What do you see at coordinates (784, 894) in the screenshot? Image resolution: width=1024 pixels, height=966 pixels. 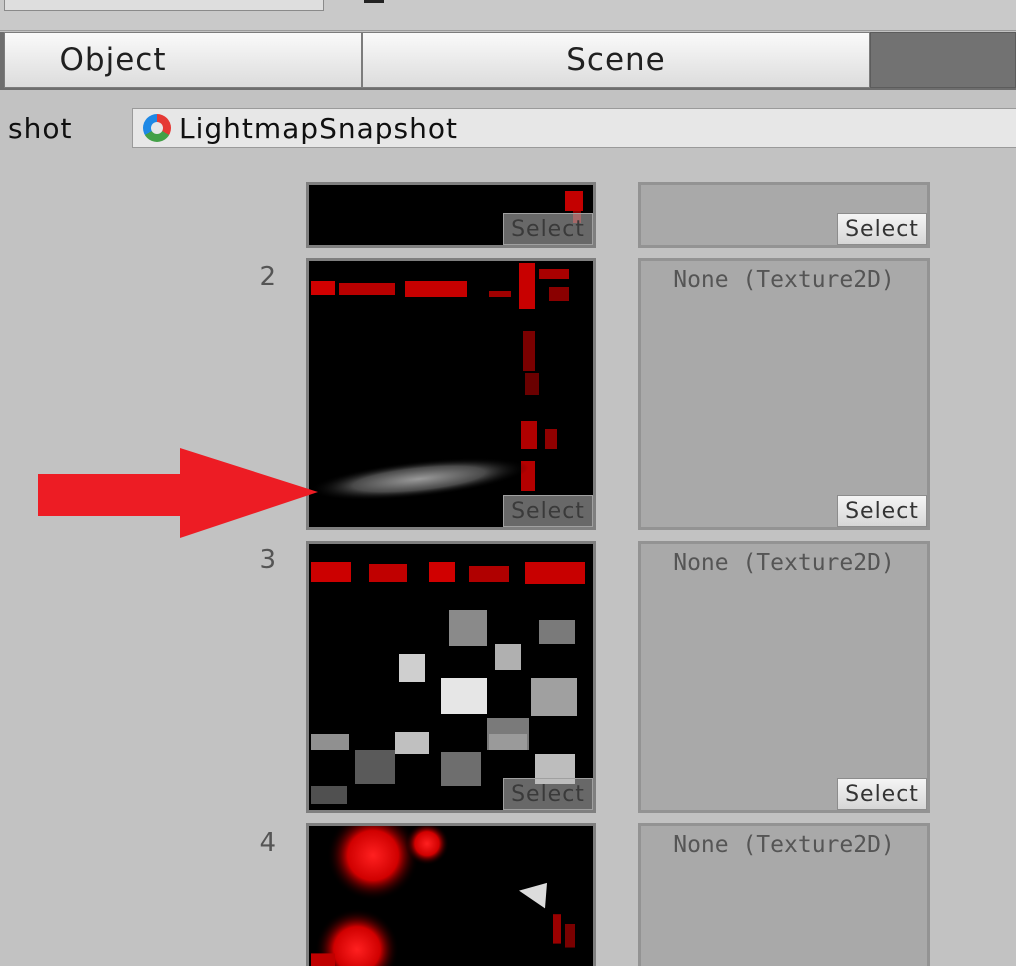 I see `directional-slot-4: None (Texture2D)` at bounding box center [784, 894].